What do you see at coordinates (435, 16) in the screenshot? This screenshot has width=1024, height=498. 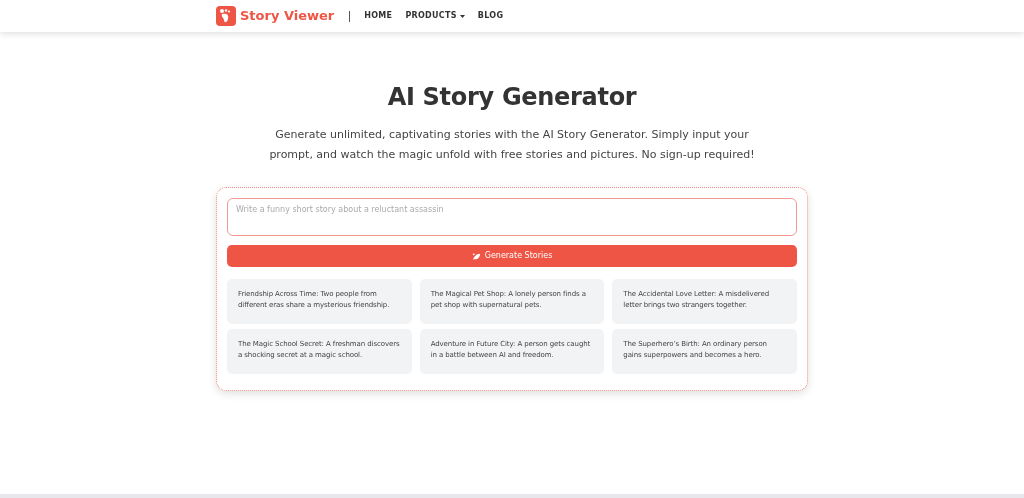 I see `nav-link: PRODUCTS` at bounding box center [435, 16].